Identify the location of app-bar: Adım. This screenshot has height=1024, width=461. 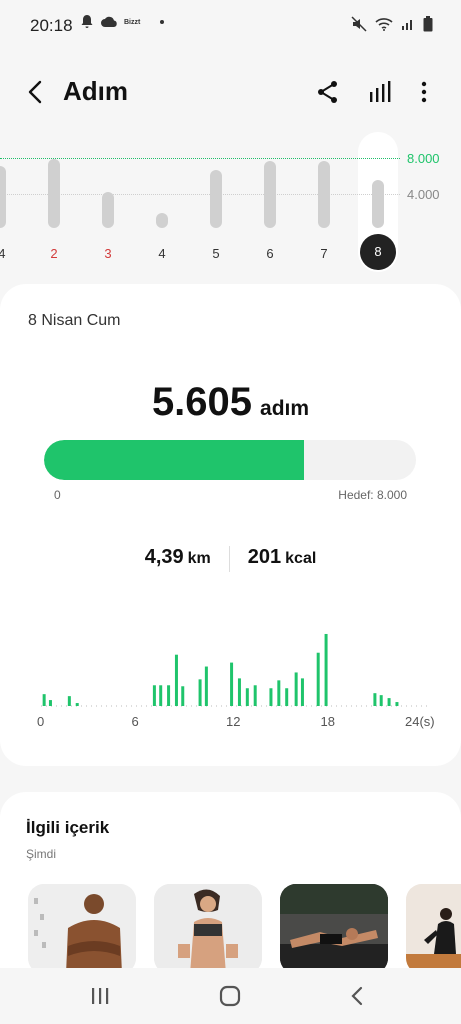
(230, 92).